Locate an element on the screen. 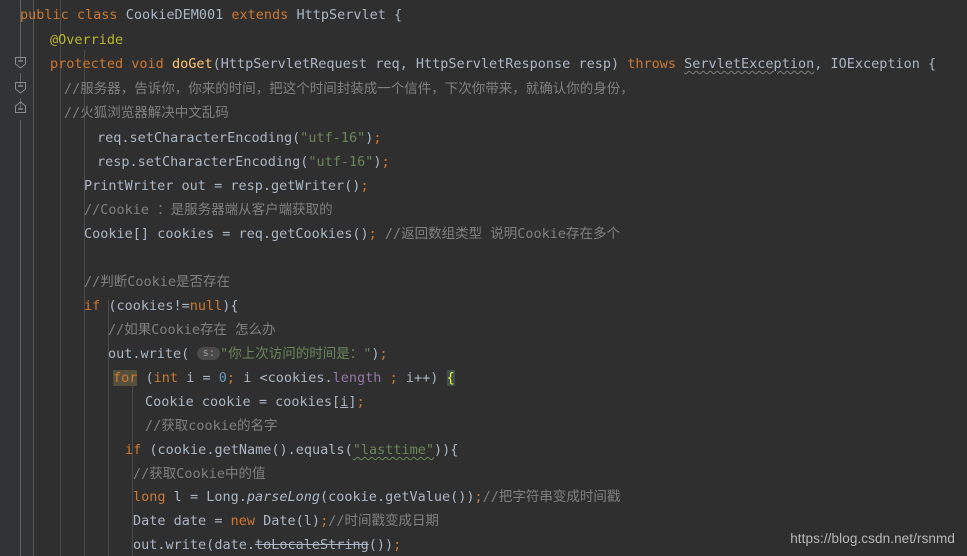 The image size is (967, 556). code-line: Cookie cookie = cookies[i]; is located at coordinates (255, 402).